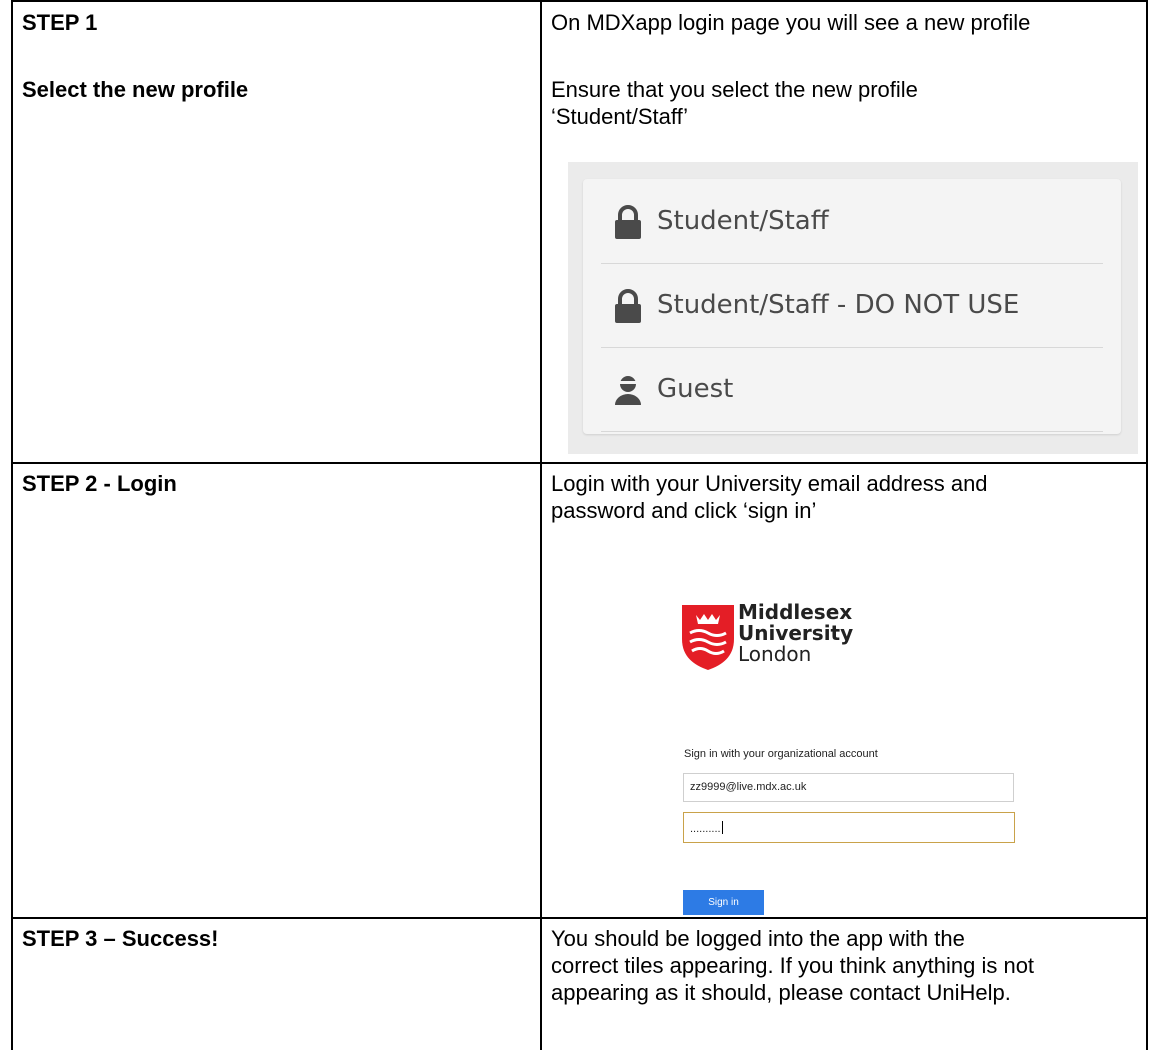  Describe the element at coordinates (684, 510) in the screenshot. I see `step2-instruction-line2: password and click ‘sign in’` at that location.